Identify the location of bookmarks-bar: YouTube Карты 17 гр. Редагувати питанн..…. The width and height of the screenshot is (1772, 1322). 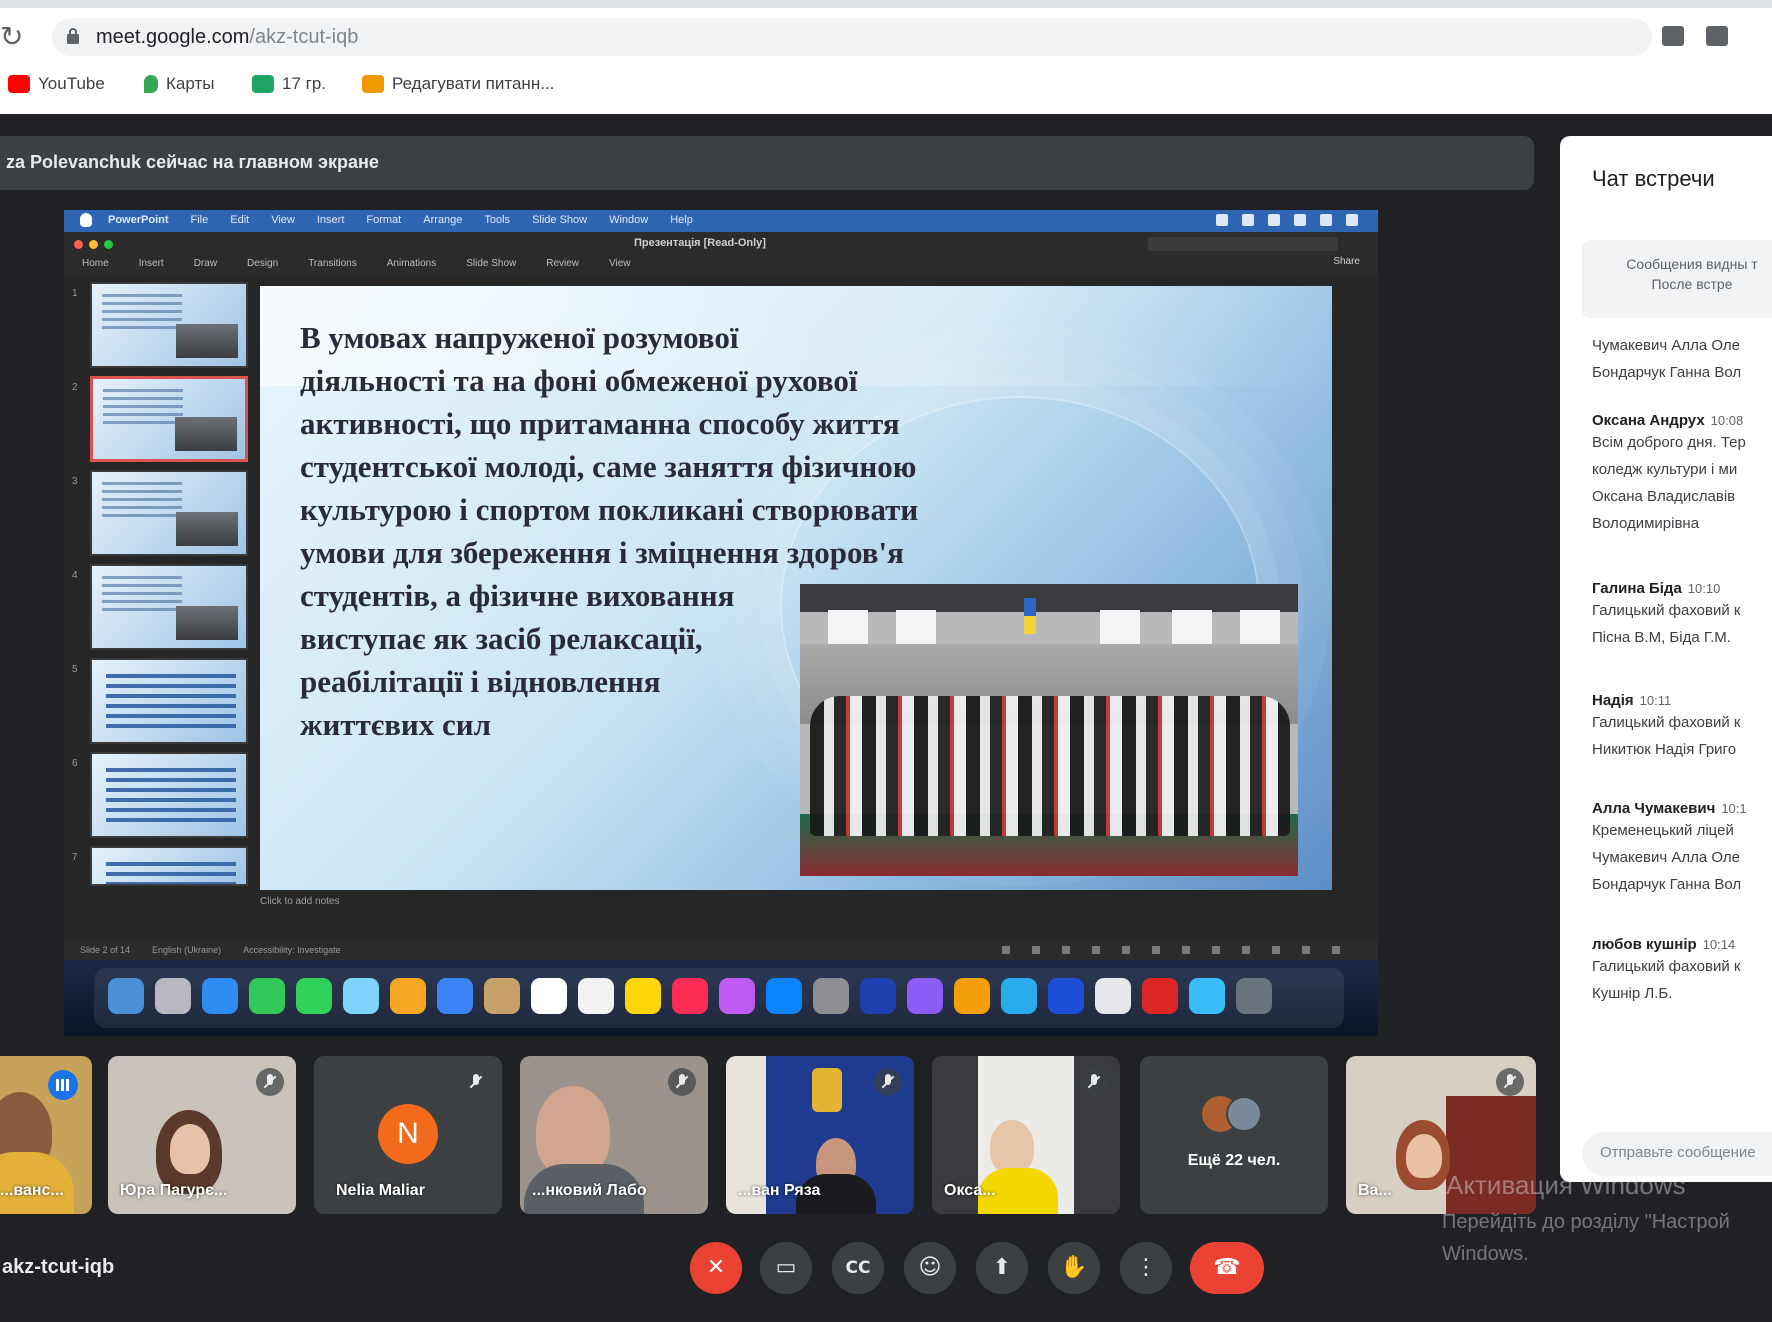
(400, 84).